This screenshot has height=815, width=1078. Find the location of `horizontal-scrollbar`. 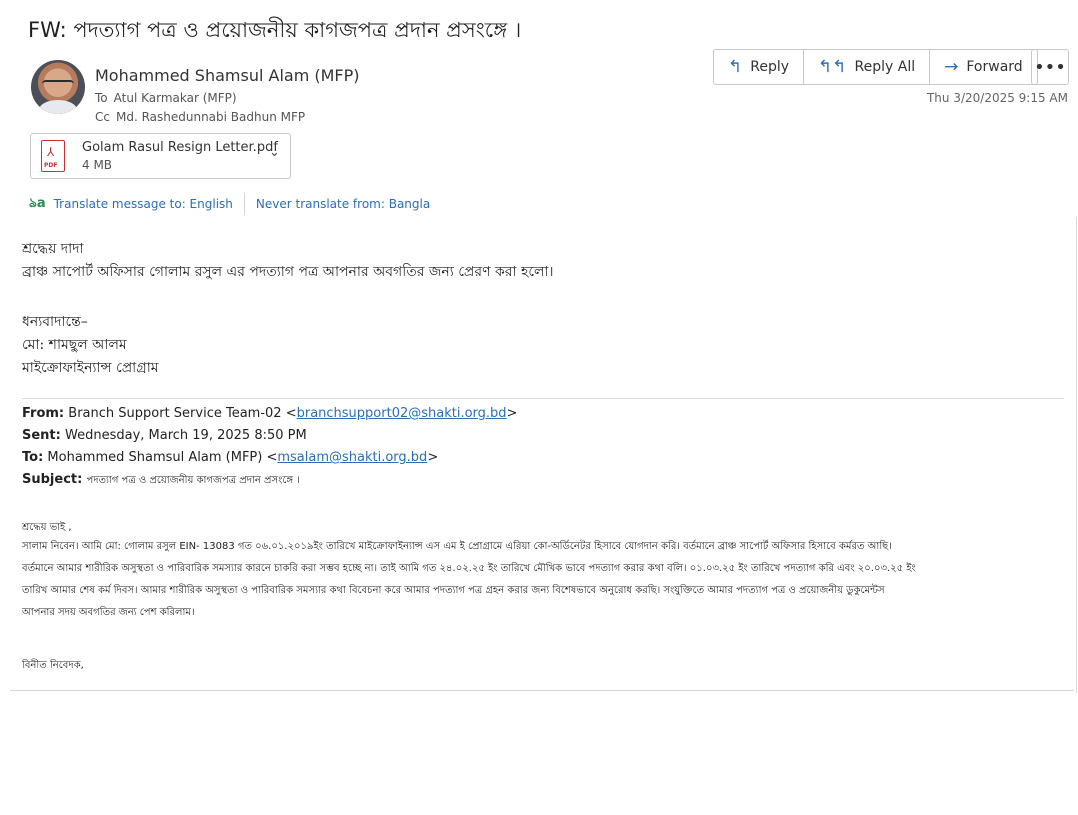

horizontal-scrollbar is located at coordinates (542, 693).